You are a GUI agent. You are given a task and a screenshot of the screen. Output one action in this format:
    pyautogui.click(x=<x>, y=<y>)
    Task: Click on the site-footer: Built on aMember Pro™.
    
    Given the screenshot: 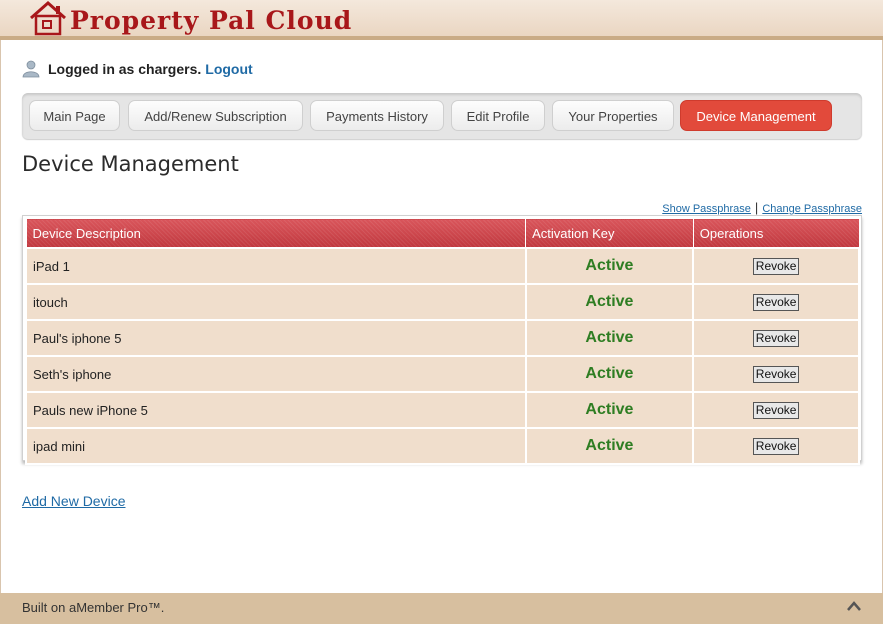 What is the action you would take?
    pyautogui.click(x=441, y=608)
    